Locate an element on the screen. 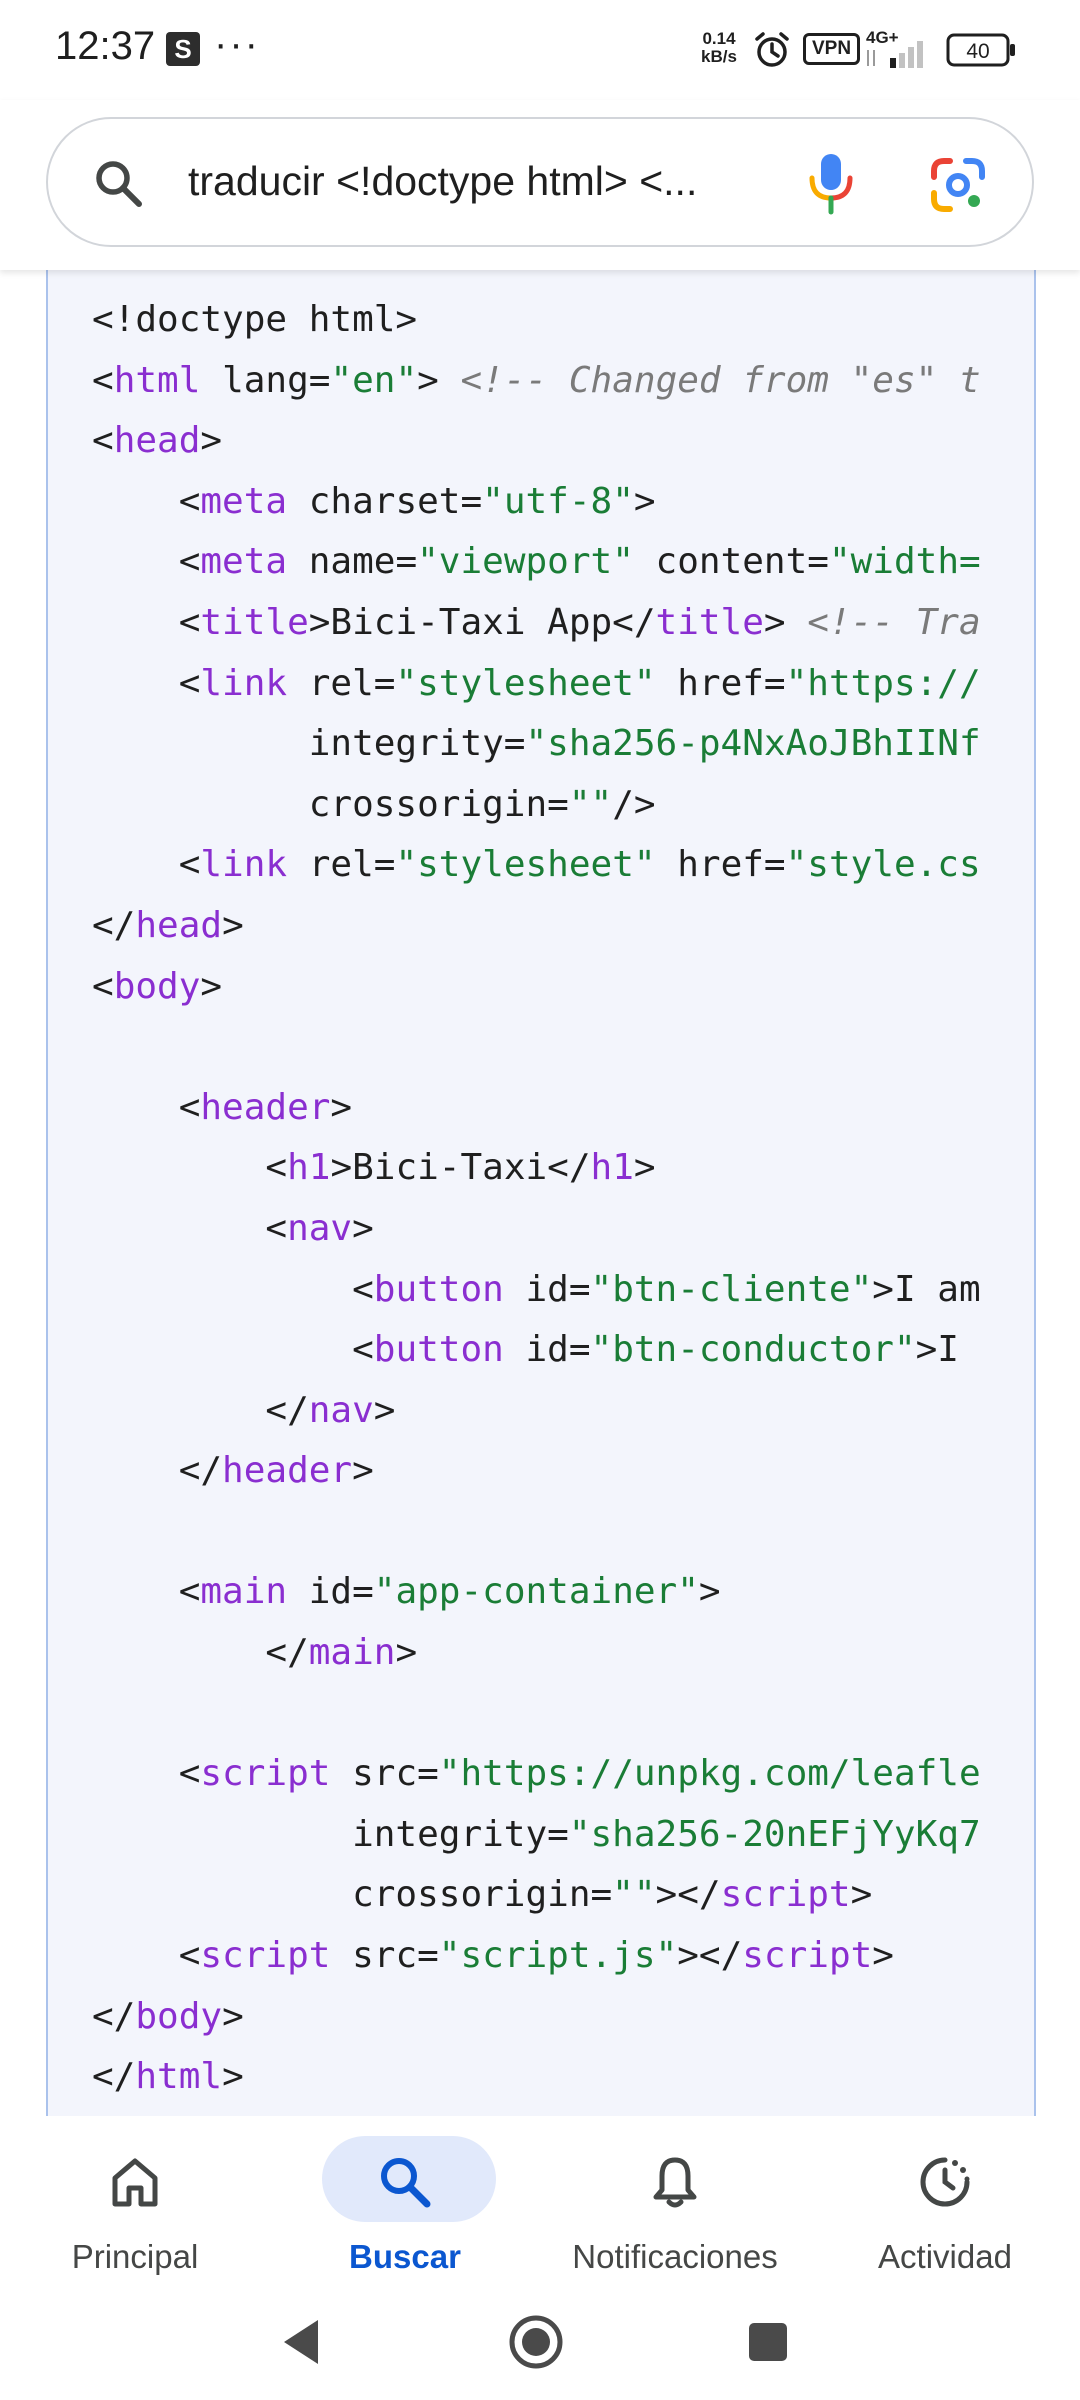 This screenshot has width=1080, height=2400. code-line: crossorigin=""/> is located at coordinates (536, 805).